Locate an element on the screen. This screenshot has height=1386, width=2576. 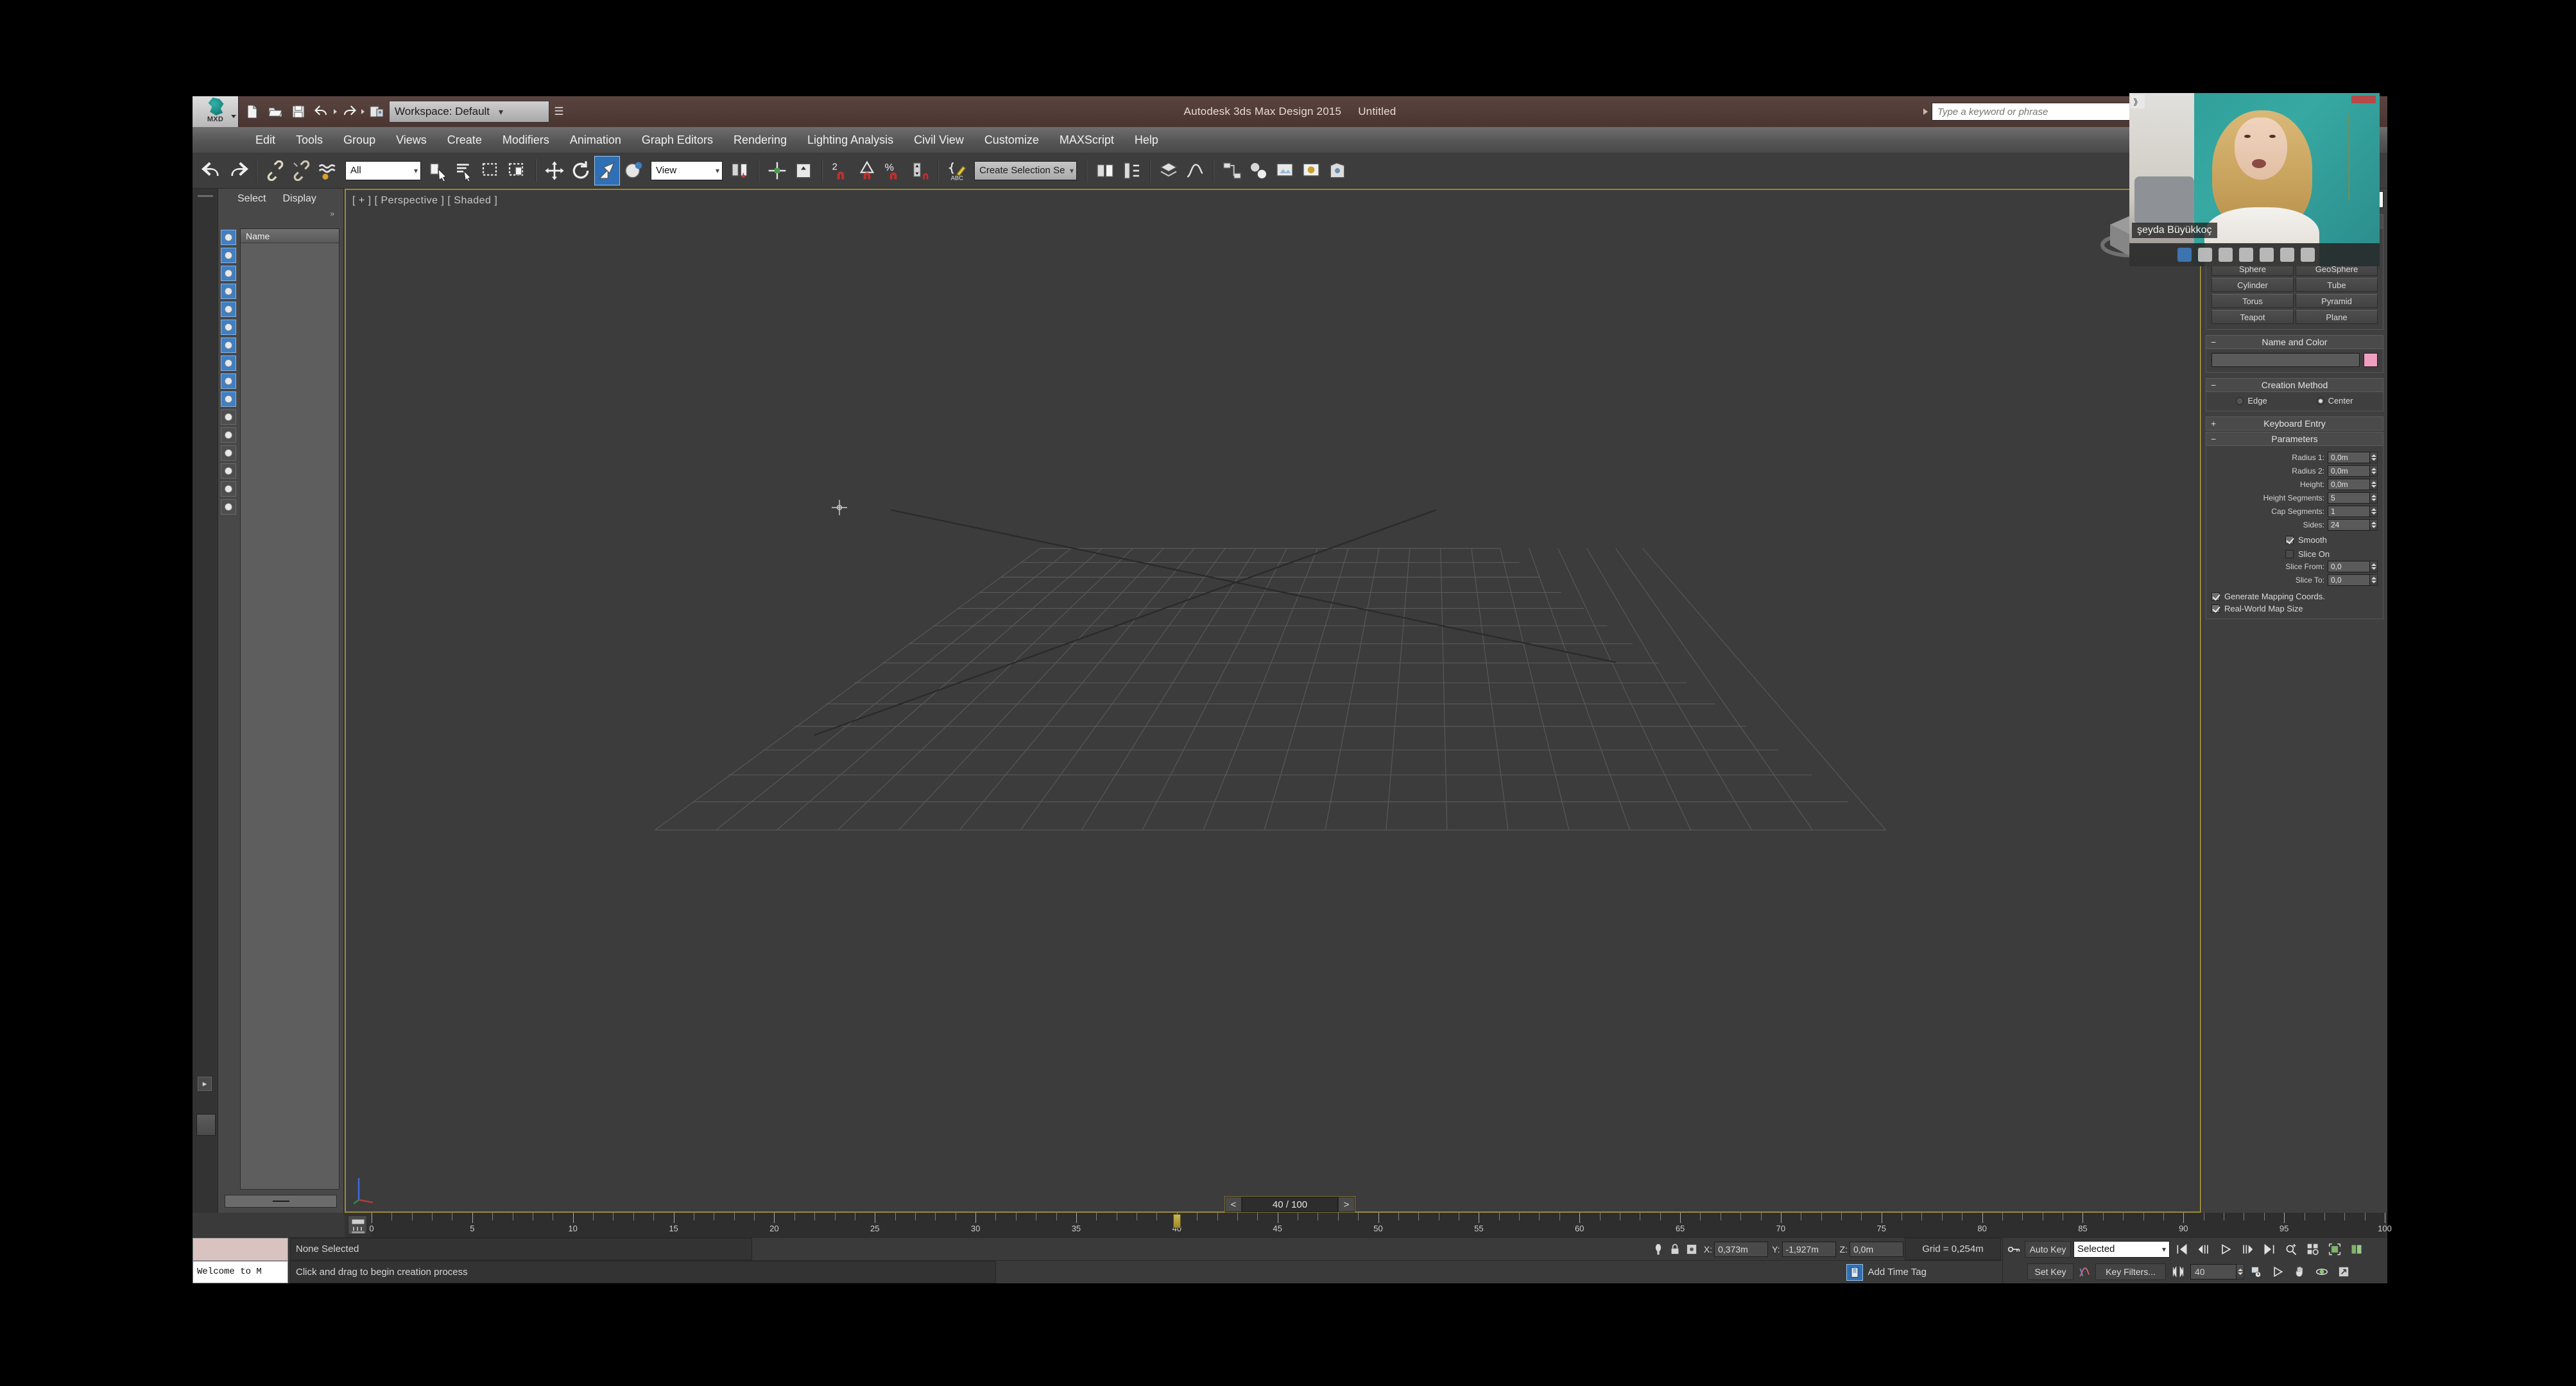
param-radius-1-arrows is located at coordinates (2374, 458).